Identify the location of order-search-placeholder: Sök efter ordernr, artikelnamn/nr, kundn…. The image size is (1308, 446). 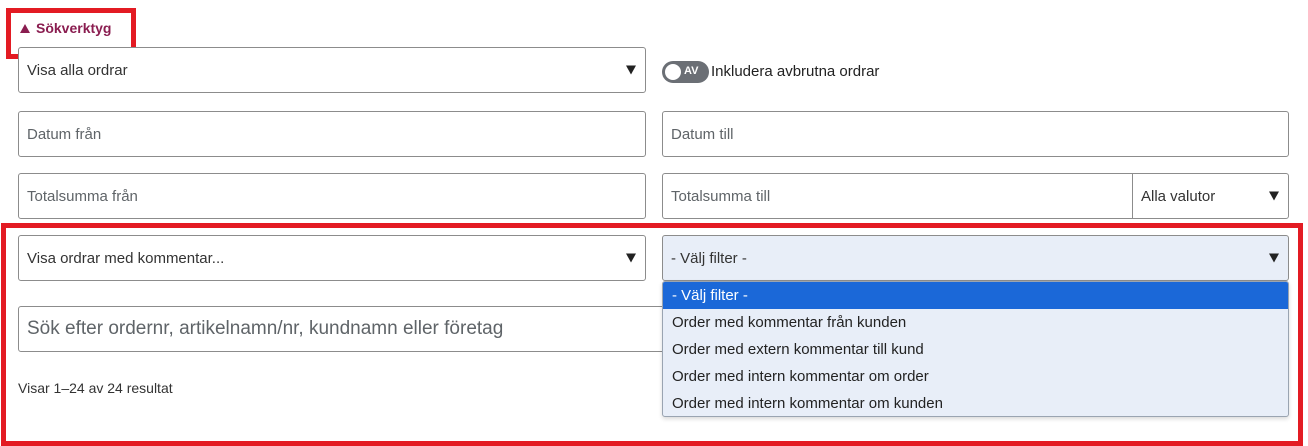
(265, 328).